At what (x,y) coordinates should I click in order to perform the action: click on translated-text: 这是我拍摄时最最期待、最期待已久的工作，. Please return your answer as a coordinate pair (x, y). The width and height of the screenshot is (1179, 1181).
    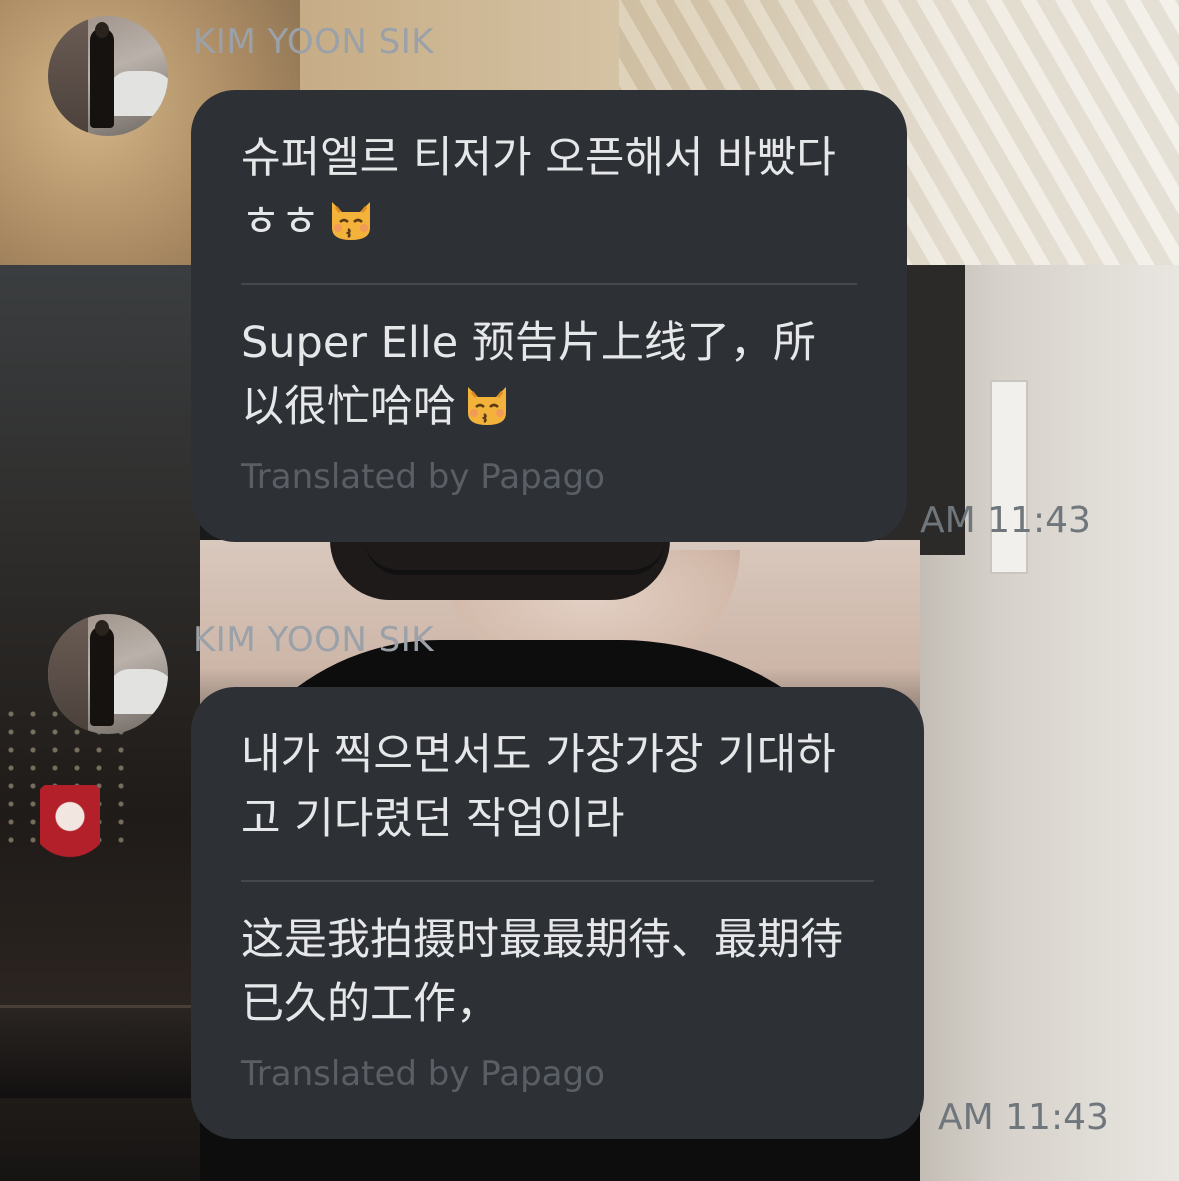
    Looking at the image, I should click on (542, 972).